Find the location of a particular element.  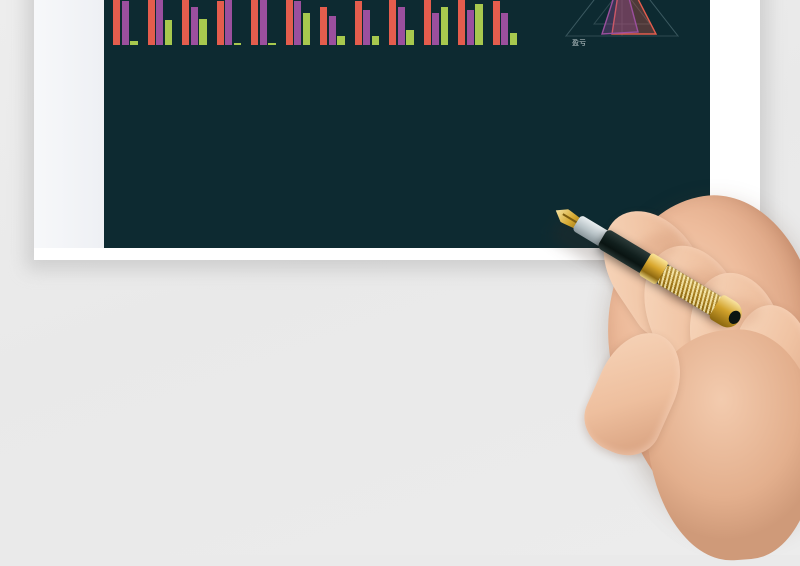

radar-plot-area: 收入金额 盈亏 is located at coordinates (622, 23).